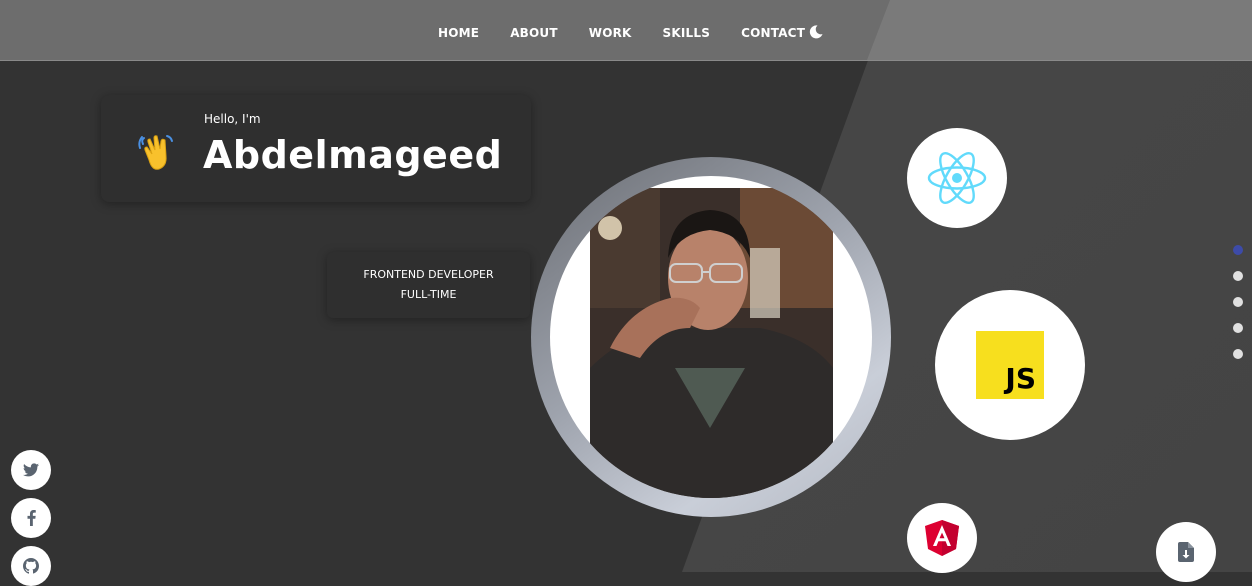 This screenshot has height=586, width=1252. I want to click on facebook-icon, so click(31, 518).